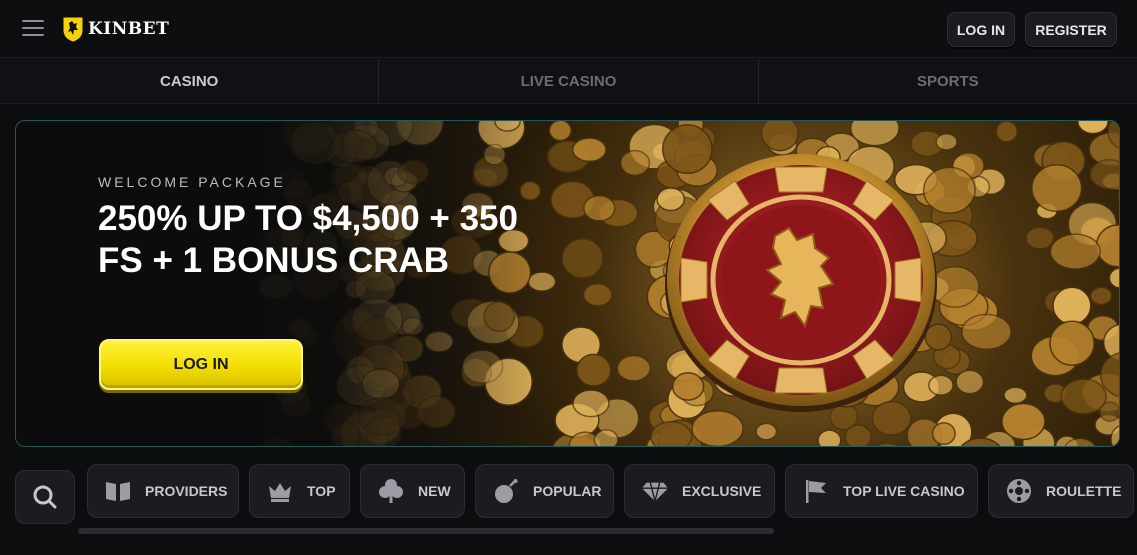 The width and height of the screenshot is (1137, 555). What do you see at coordinates (1019, 491) in the screenshot?
I see `roulette-icon` at bounding box center [1019, 491].